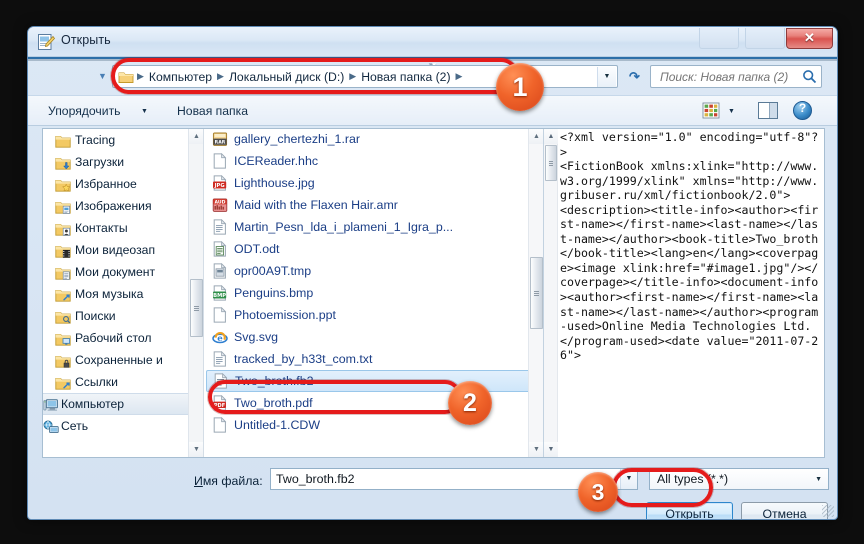 This screenshot has height=544, width=864. Describe the element at coordinates (220, 337) in the screenshot. I see `svg-browser-icon: e` at that location.